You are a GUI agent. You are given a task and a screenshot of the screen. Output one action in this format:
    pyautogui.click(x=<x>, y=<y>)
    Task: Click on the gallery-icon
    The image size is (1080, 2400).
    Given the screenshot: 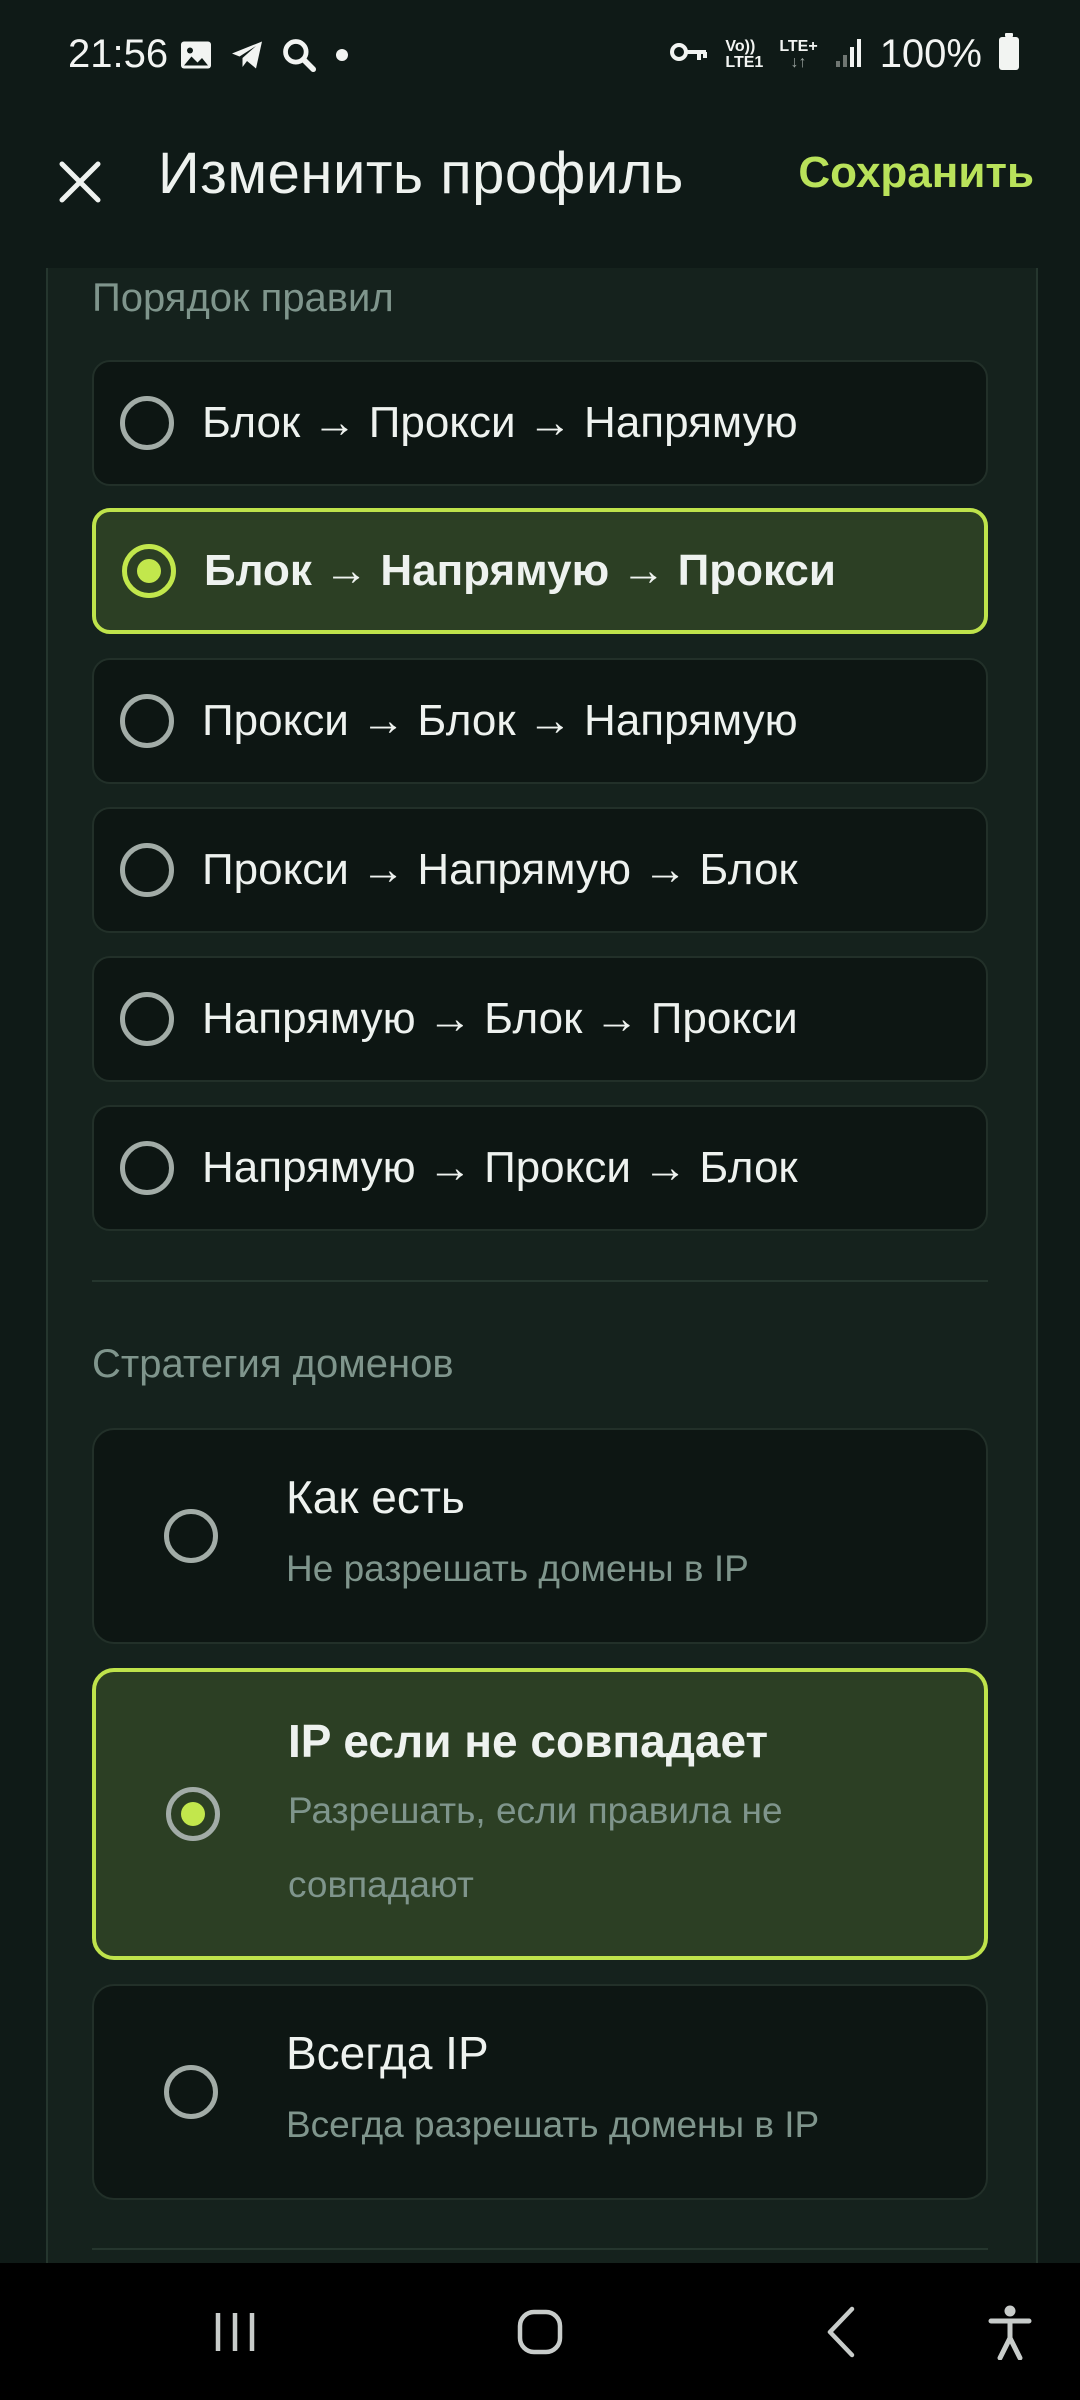 What is the action you would take?
    pyautogui.click(x=196, y=57)
    